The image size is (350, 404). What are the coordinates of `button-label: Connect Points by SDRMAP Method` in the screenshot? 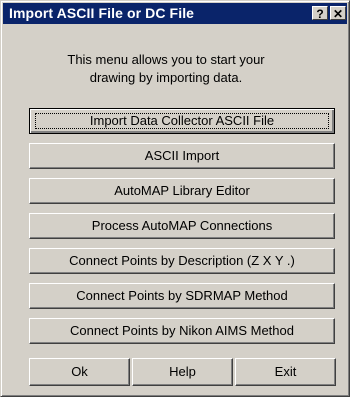 It's located at (182, 295).